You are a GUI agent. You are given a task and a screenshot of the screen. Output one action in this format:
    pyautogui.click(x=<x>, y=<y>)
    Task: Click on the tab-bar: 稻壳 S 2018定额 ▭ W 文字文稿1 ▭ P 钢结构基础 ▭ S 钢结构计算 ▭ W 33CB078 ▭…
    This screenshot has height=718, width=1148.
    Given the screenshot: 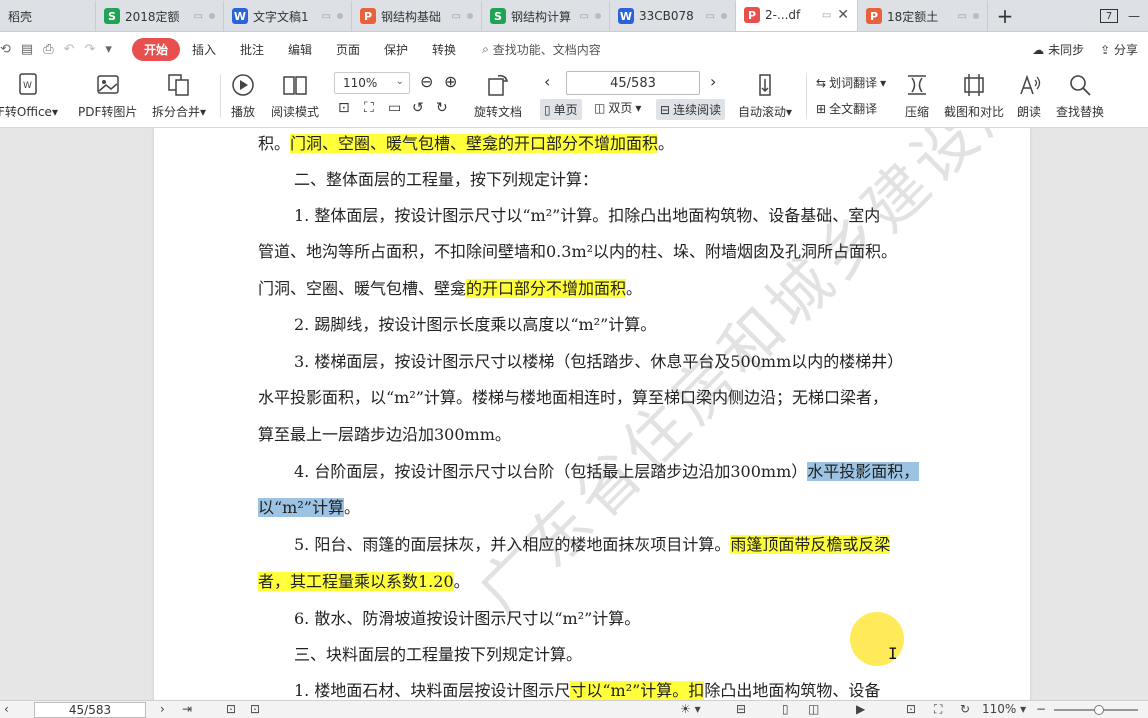 What is the action you would take?
    pyautogui.click(x=574, y=16)
    